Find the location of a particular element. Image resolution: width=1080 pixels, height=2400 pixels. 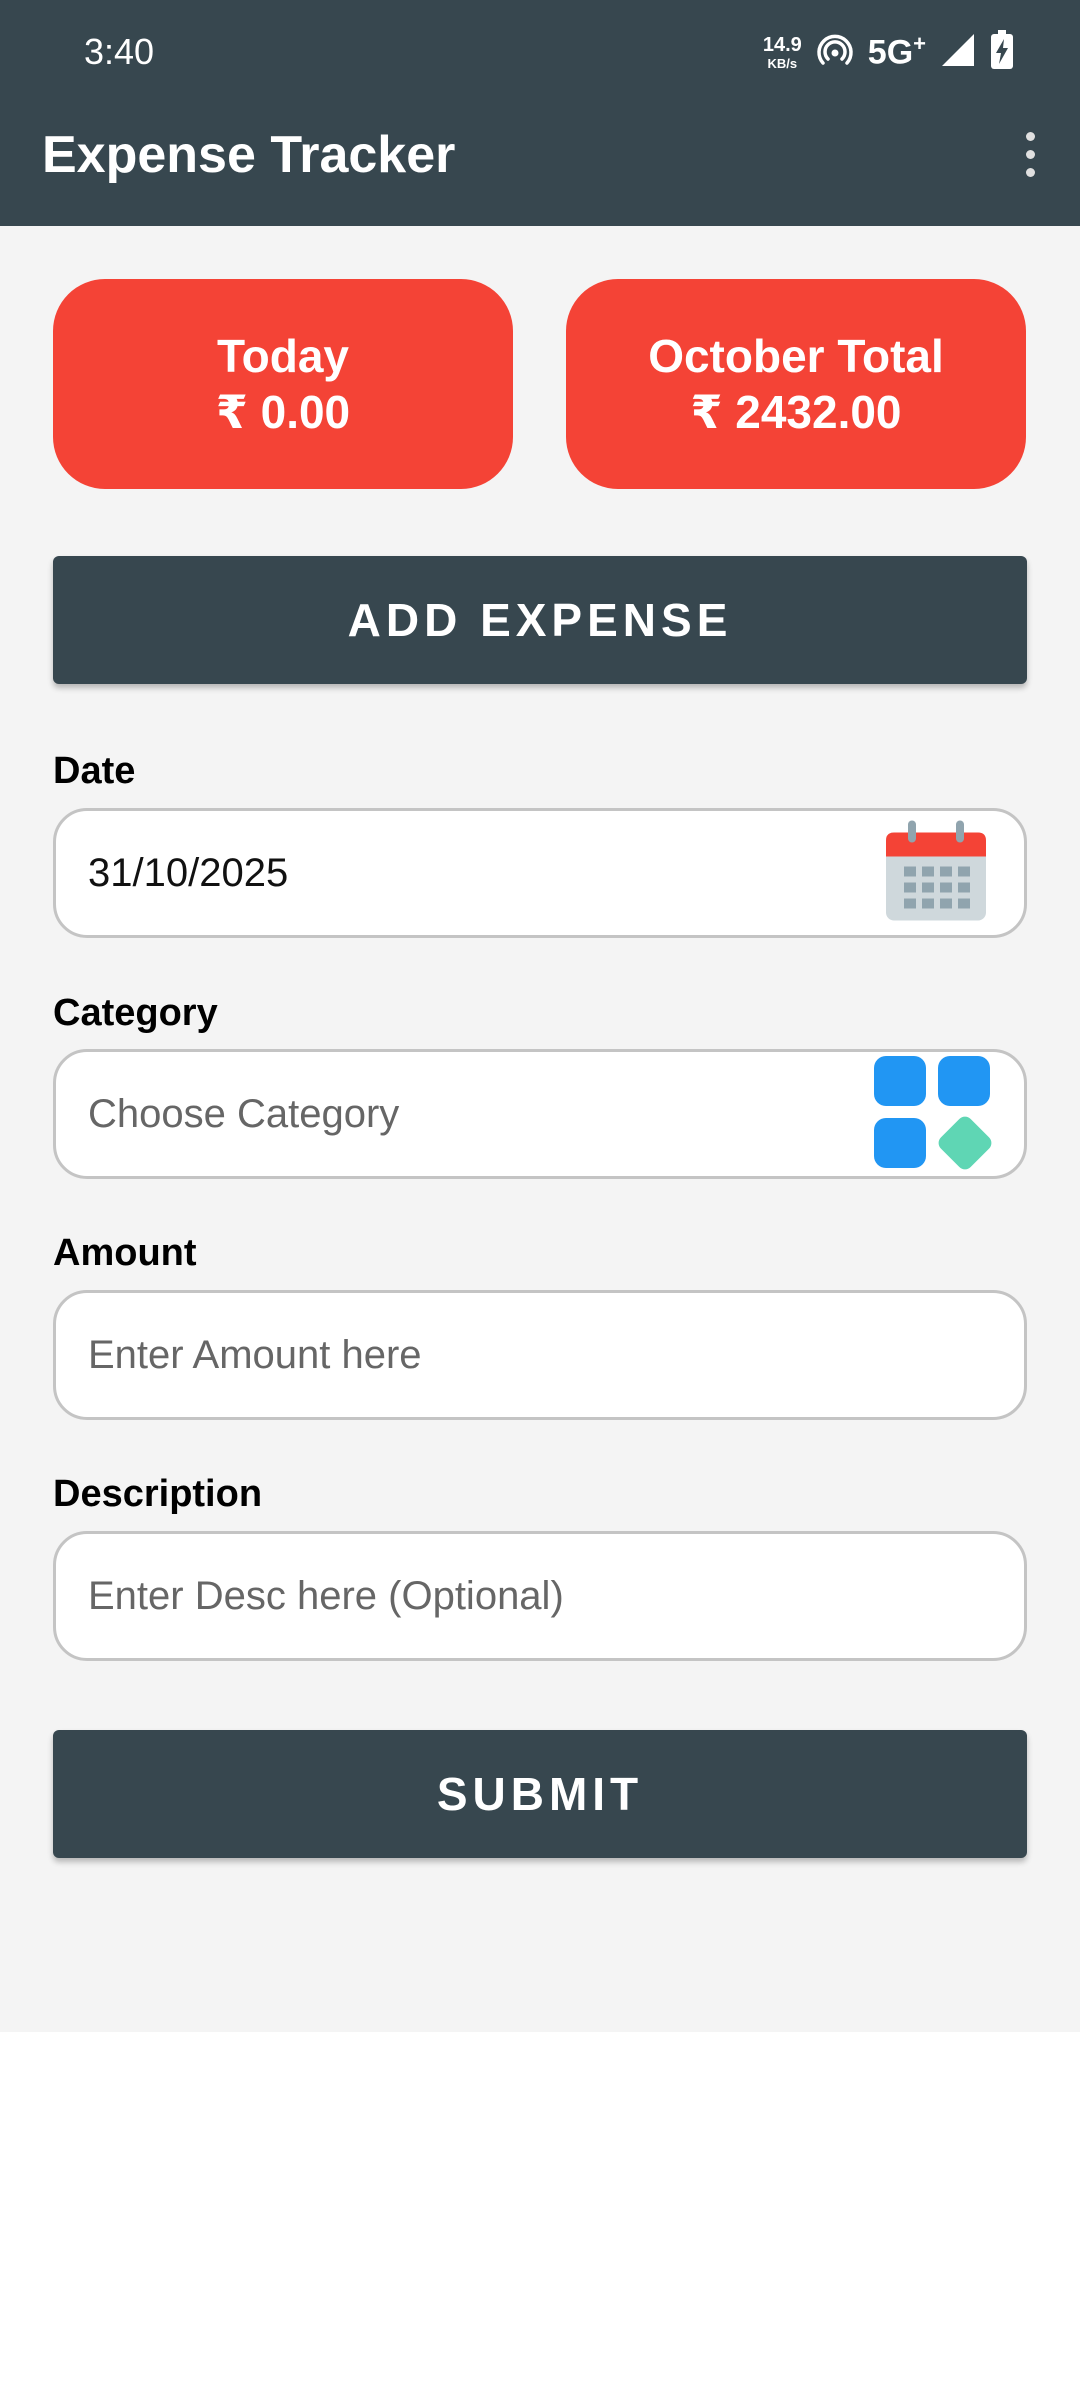

month-summary-card: October Total ₹ 2432.00 is located at coordinates (796, 384).